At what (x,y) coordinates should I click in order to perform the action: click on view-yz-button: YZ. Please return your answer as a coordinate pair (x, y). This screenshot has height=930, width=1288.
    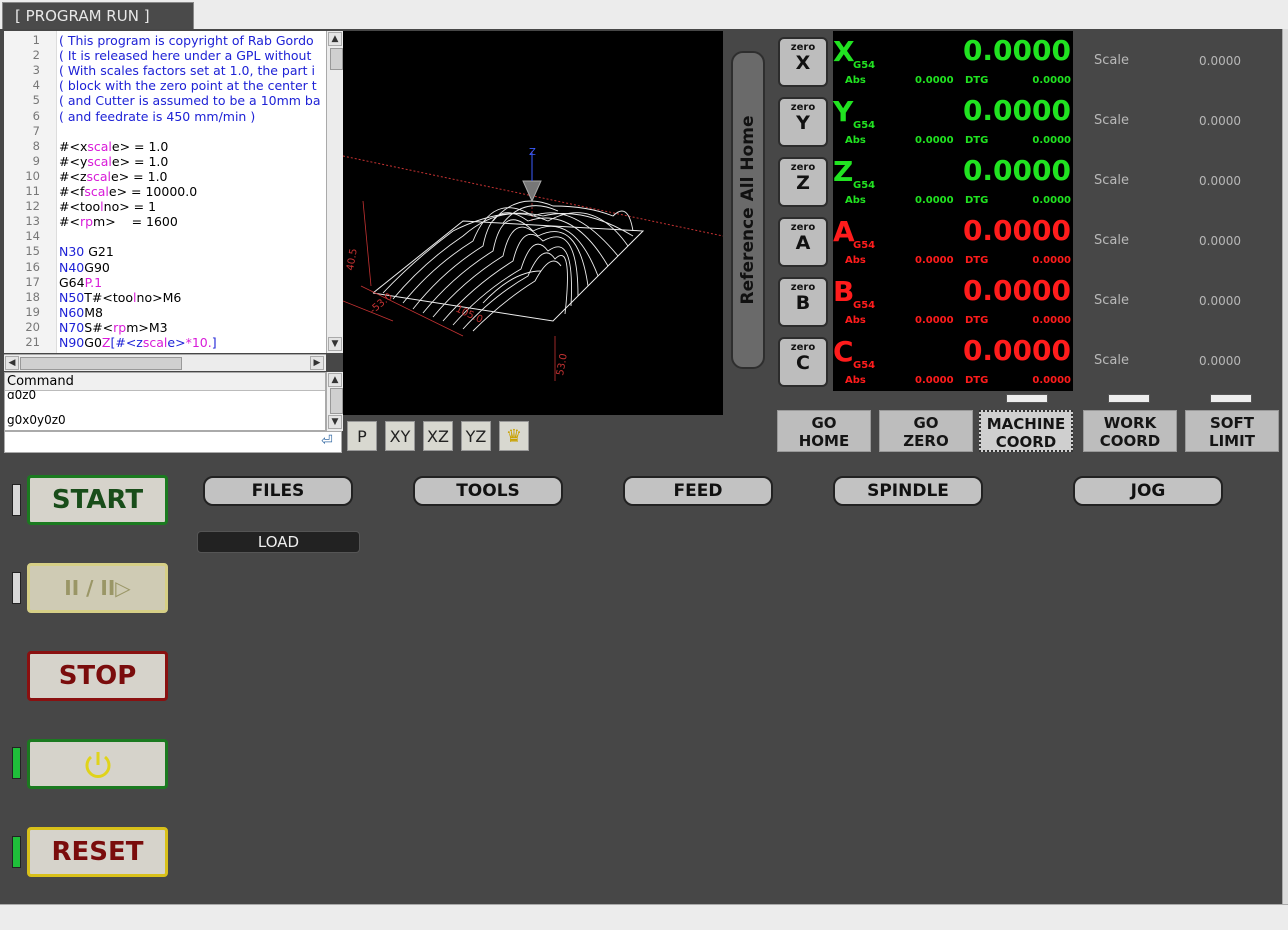
    Looking at the image, I should click on (476, 436).